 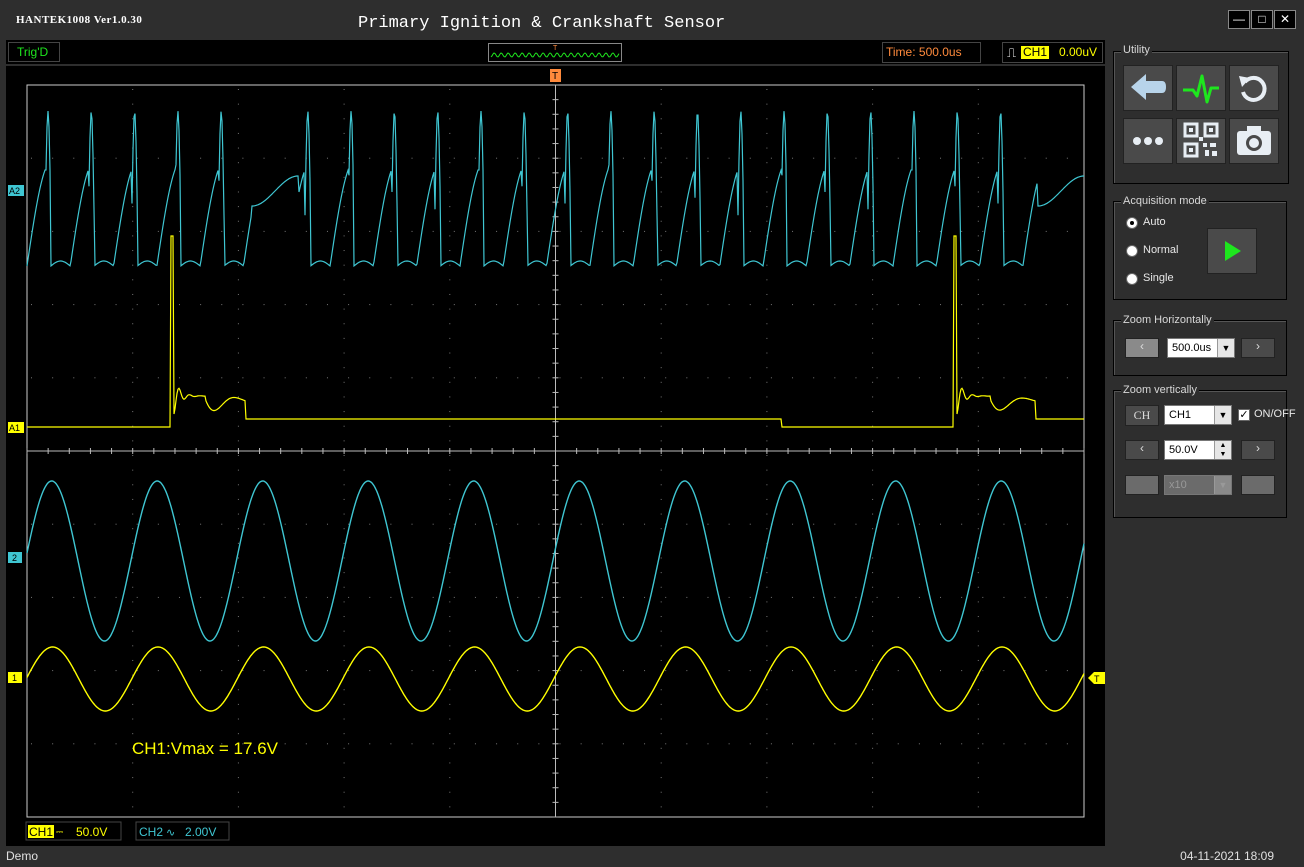 I want to click on utility-legend: Utility, so click(x=1136, y=50).